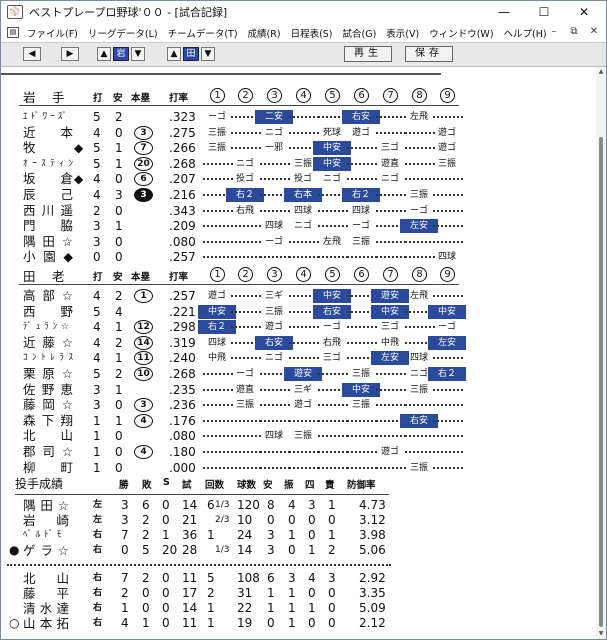 The image size is (607, 640). Describe the element at coordinates (298, 421) in the screenshot. I see `batter-row: 森下翔 1 1 4.176 右安` at that location.